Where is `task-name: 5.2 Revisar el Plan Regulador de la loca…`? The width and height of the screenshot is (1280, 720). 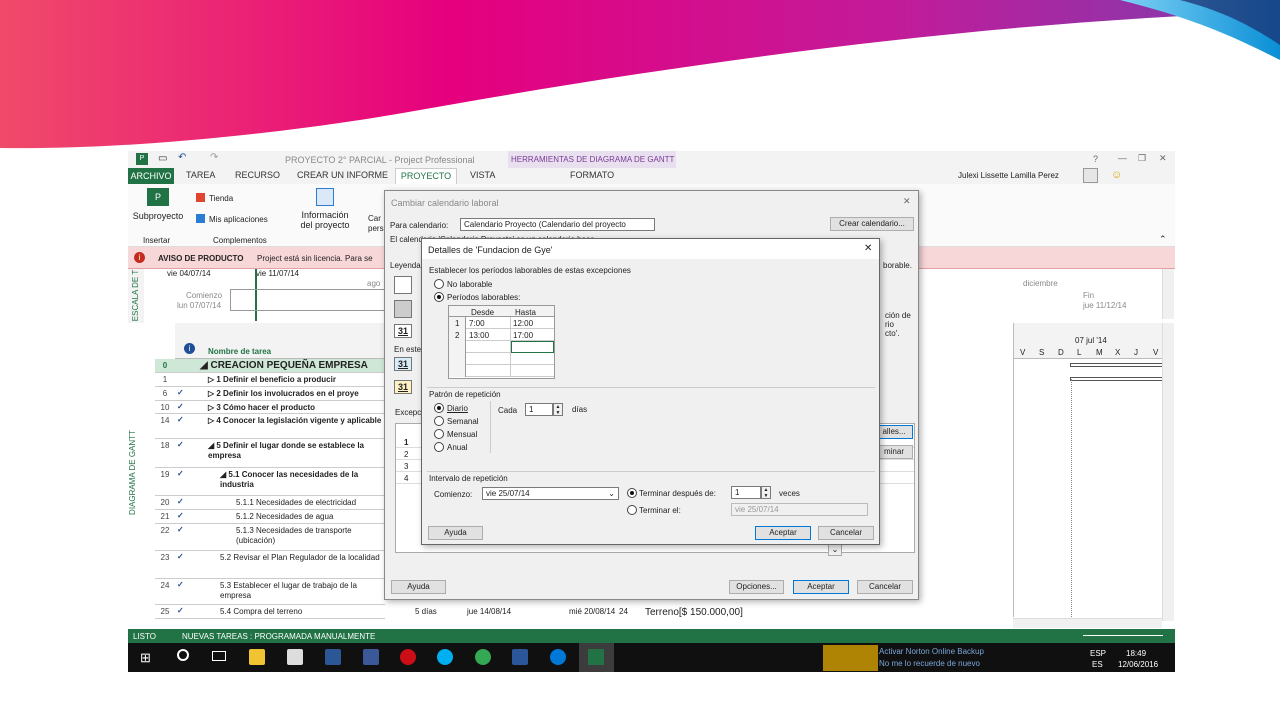
task-name: 5.2 Revisar el Plan Regulador de la loca… is located at coordinates (295, 558).